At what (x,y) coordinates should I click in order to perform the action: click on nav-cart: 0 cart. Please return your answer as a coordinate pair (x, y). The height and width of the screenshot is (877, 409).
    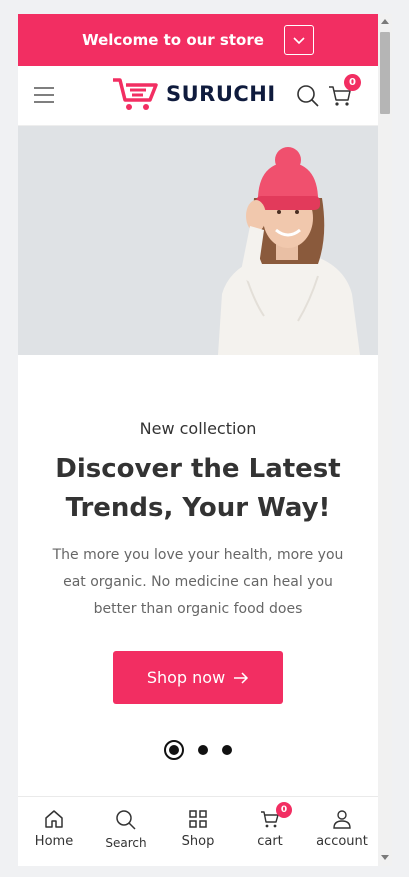
    Looking at the image, I should click on (270, 825).